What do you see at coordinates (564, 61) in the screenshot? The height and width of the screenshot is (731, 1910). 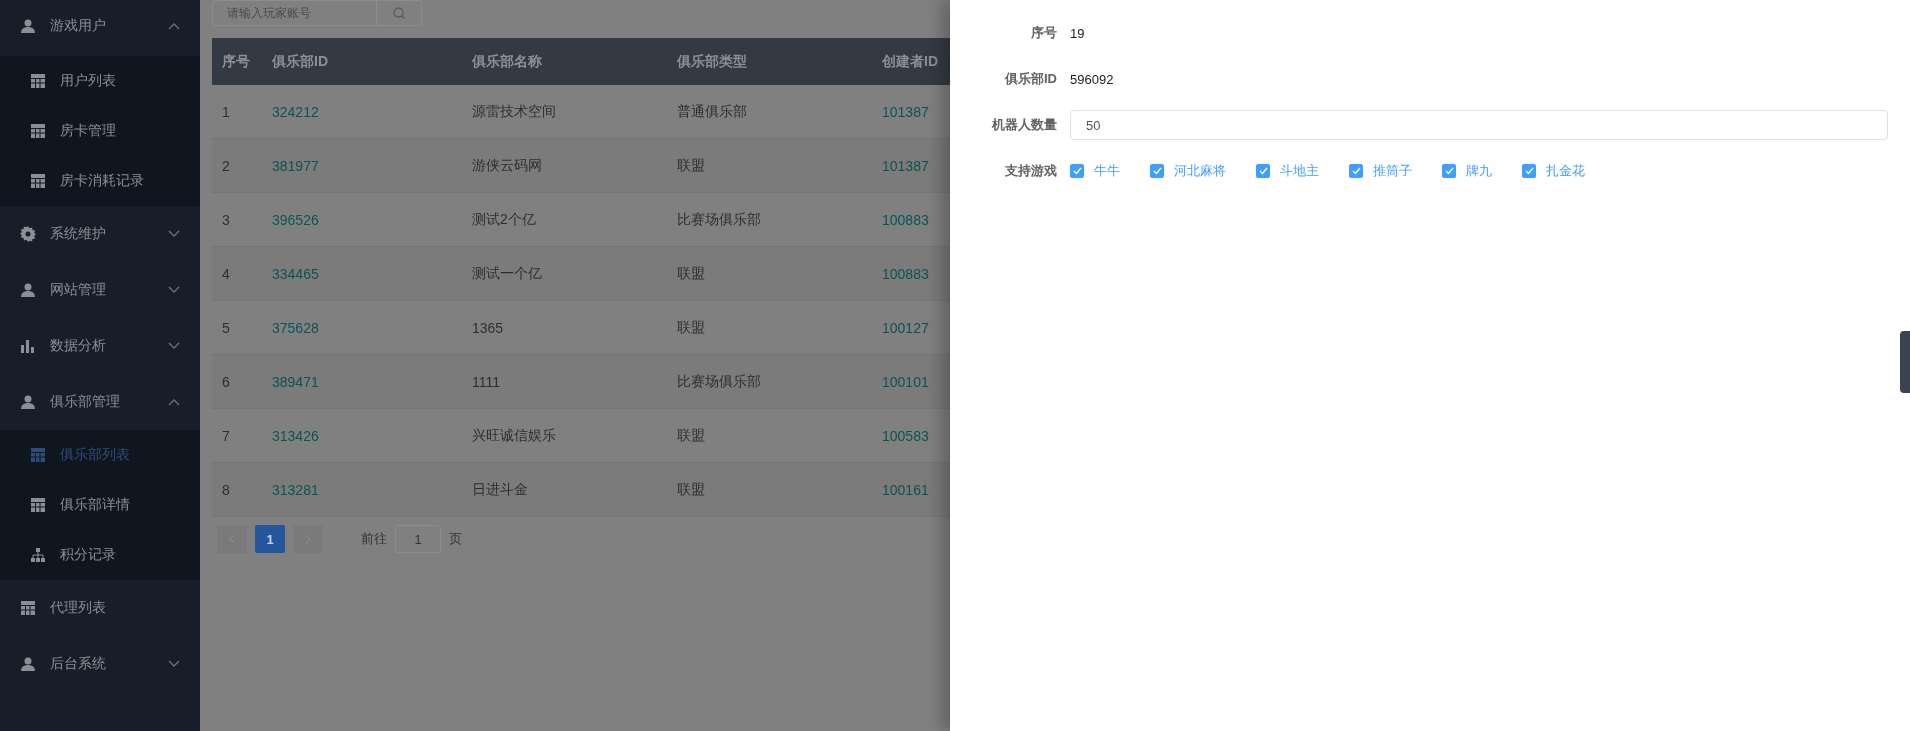 I see `column-header: 俱乐部名称` at bounding box center [564, 61].